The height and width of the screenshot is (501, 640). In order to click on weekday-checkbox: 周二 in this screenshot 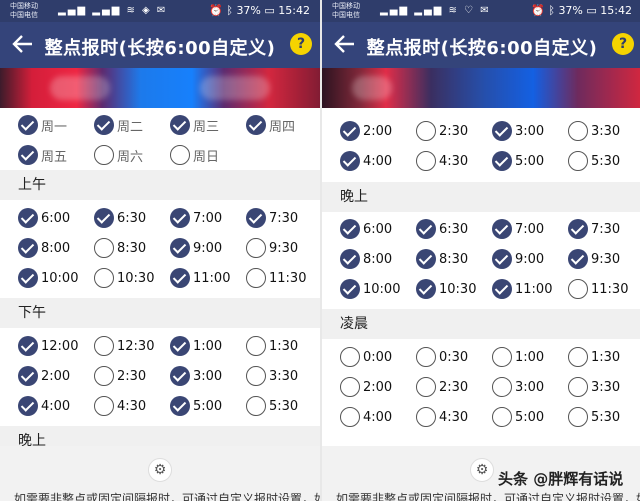, I will do `click(118, 125)`.